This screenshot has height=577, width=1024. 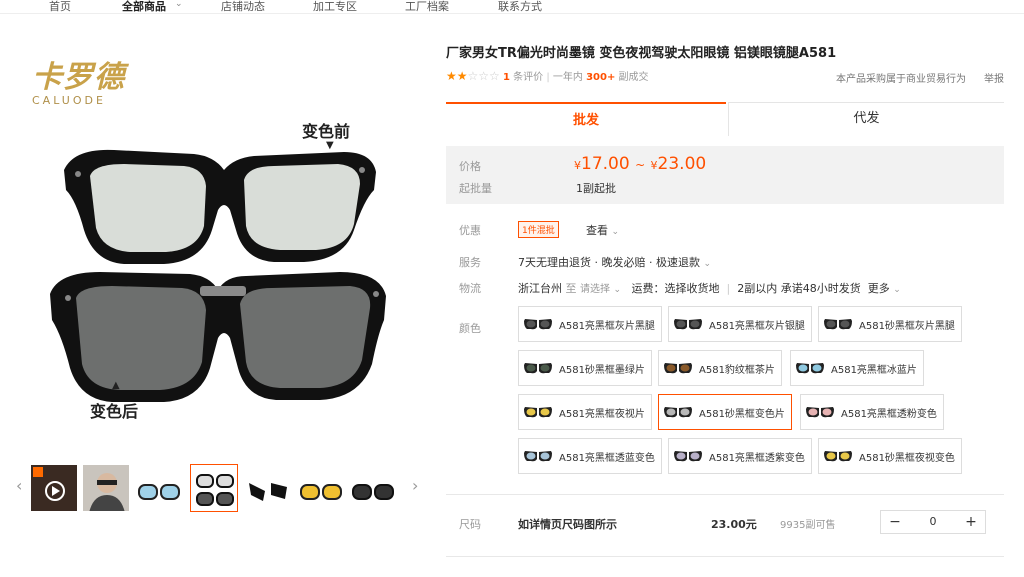 I want to click on thumbnail-strip: ‹ ›, so click(x=220, y=488).